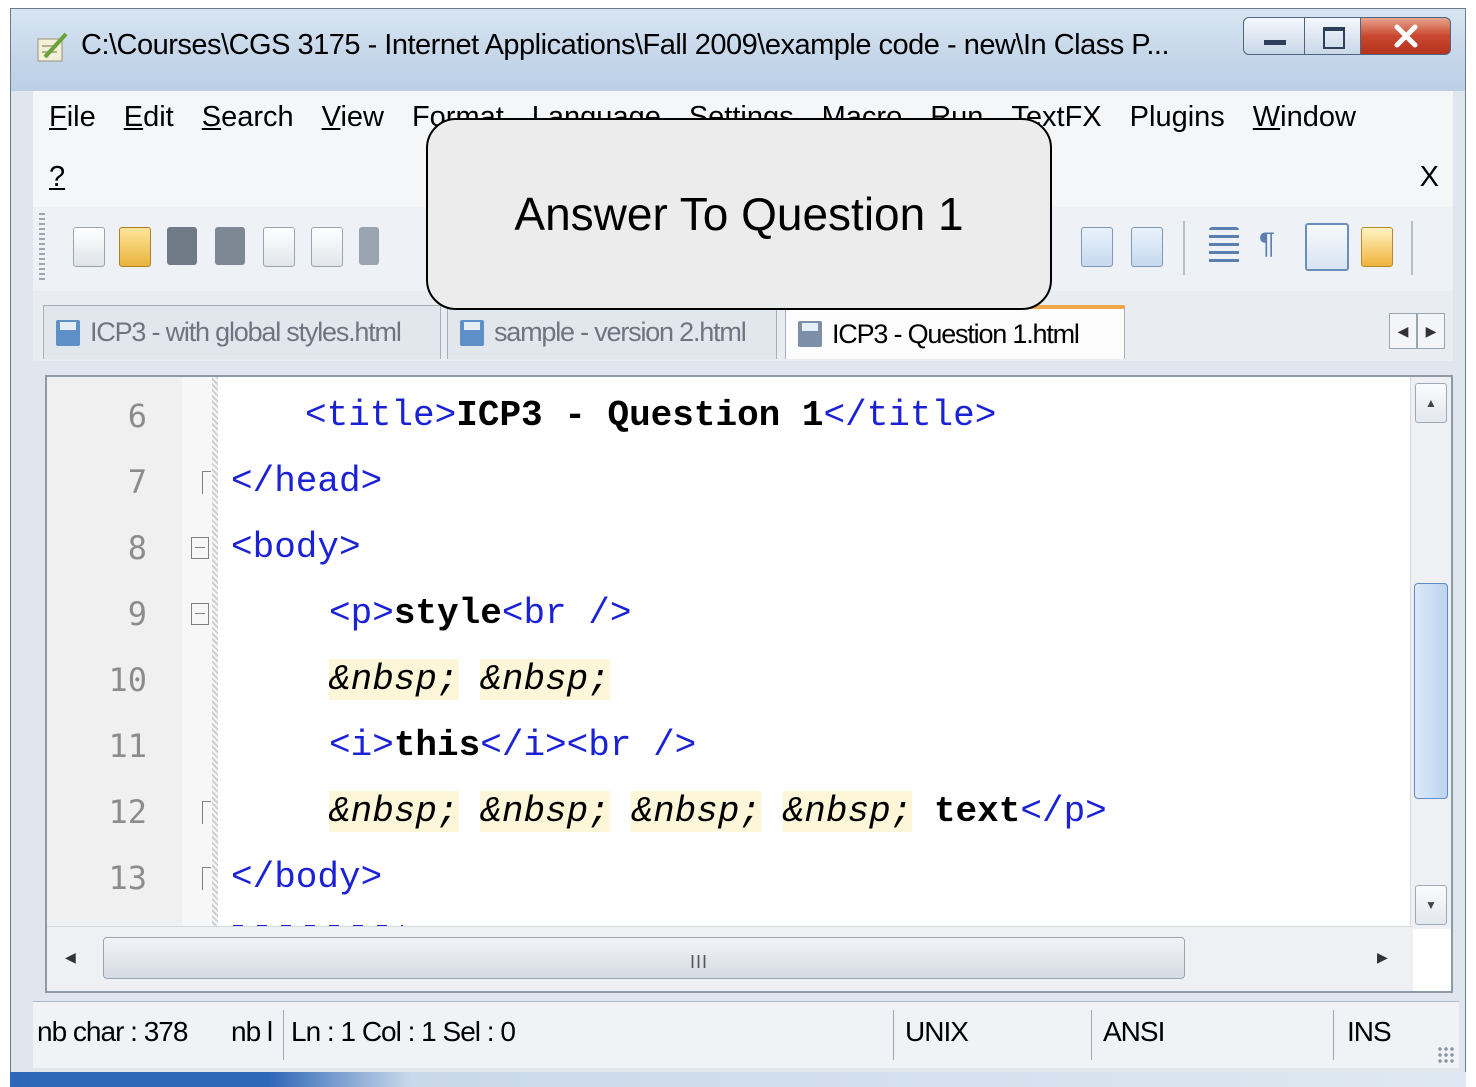 Image resolution: width=1476 pixels, height=1087 pixels. I want to click on status-line-count: nb l, so click(252, 1031).